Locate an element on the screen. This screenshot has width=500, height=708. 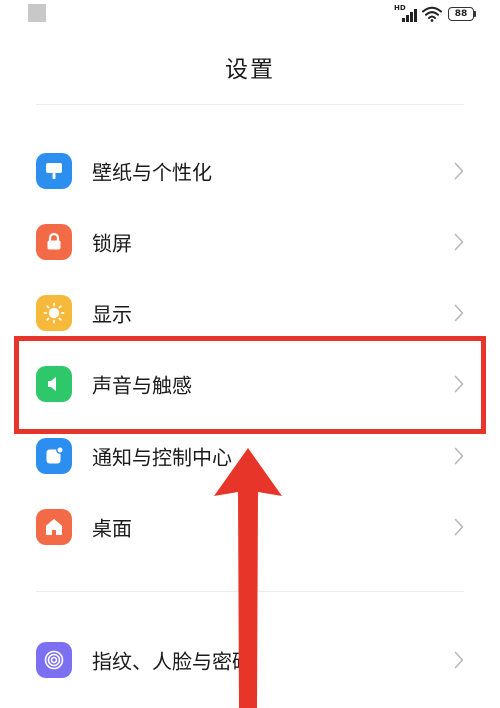
settings-item-label: 壁纸与个性化 is located at coordinates (152, 172).